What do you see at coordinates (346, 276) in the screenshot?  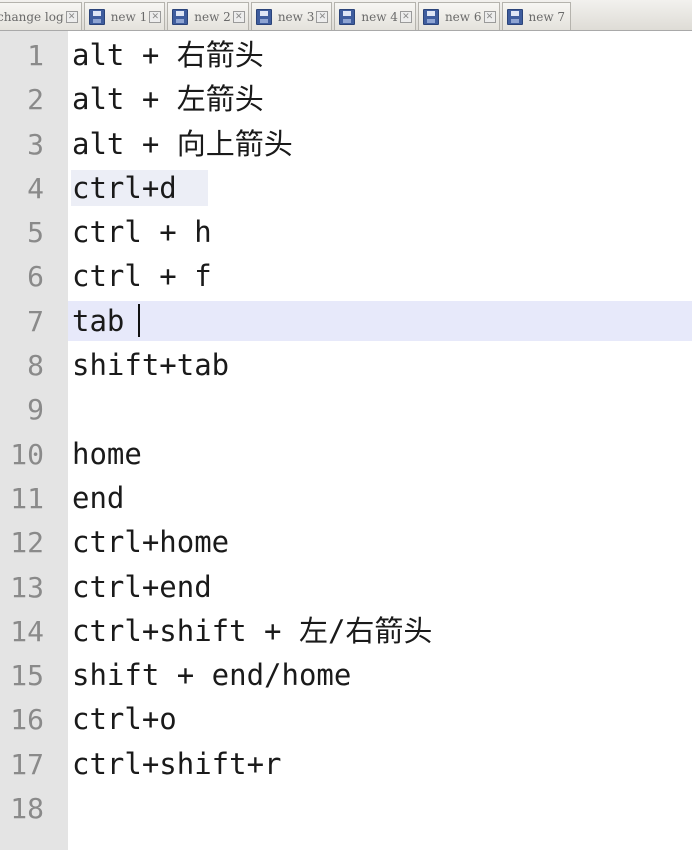 I see `editor-line: 6 ctrl + f` at bounding box center [346, 276].